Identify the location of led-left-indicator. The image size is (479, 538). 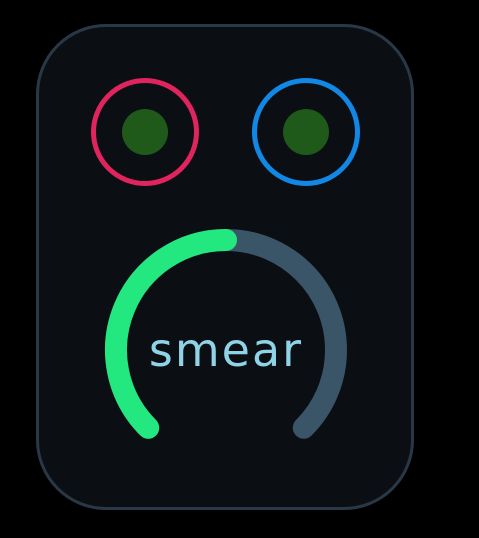
(145, 132).